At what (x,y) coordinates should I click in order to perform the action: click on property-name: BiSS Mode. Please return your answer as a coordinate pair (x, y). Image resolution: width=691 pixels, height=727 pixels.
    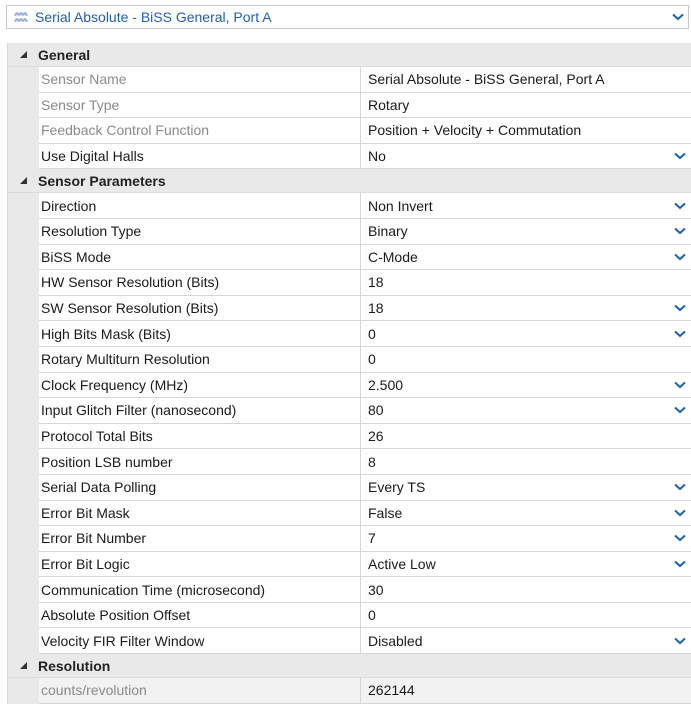
    Looking at the image, I should click on (200, 257).